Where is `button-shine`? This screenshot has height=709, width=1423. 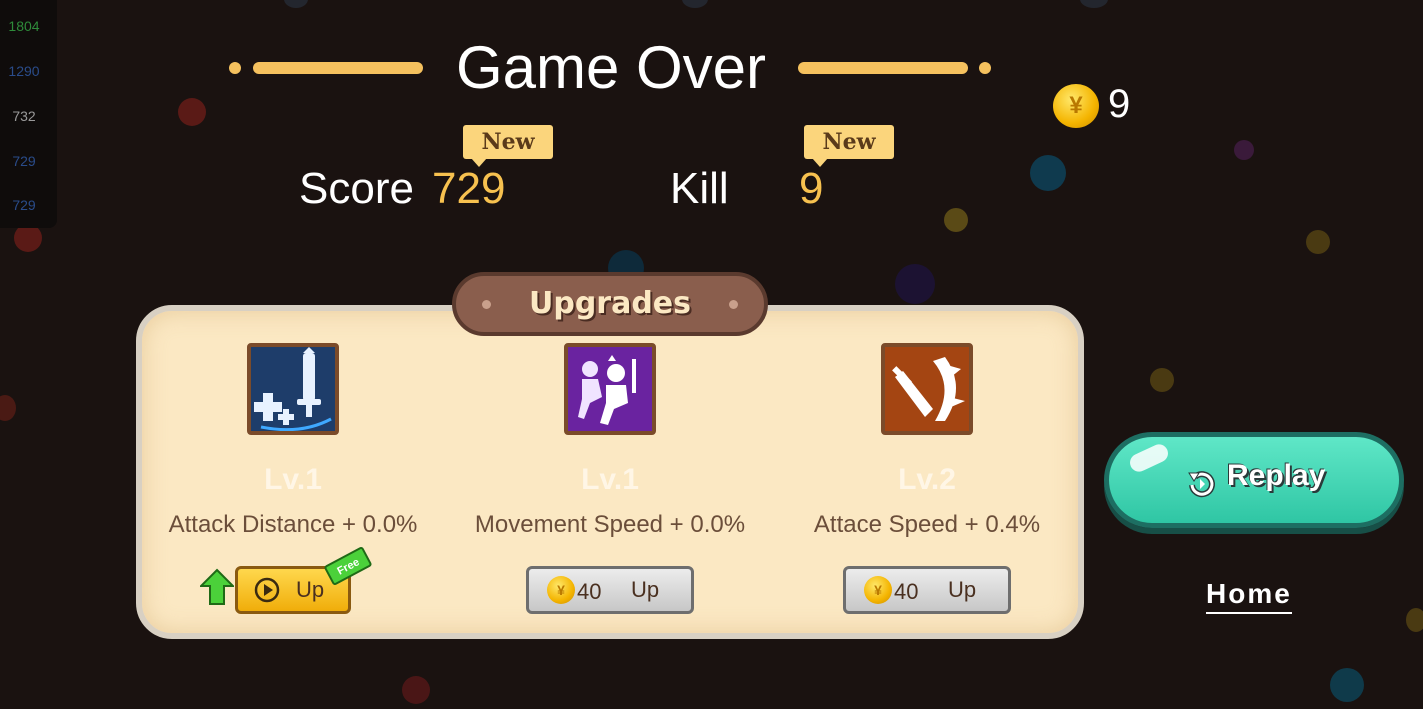
button-shine is located at coordinates (1149, 458).